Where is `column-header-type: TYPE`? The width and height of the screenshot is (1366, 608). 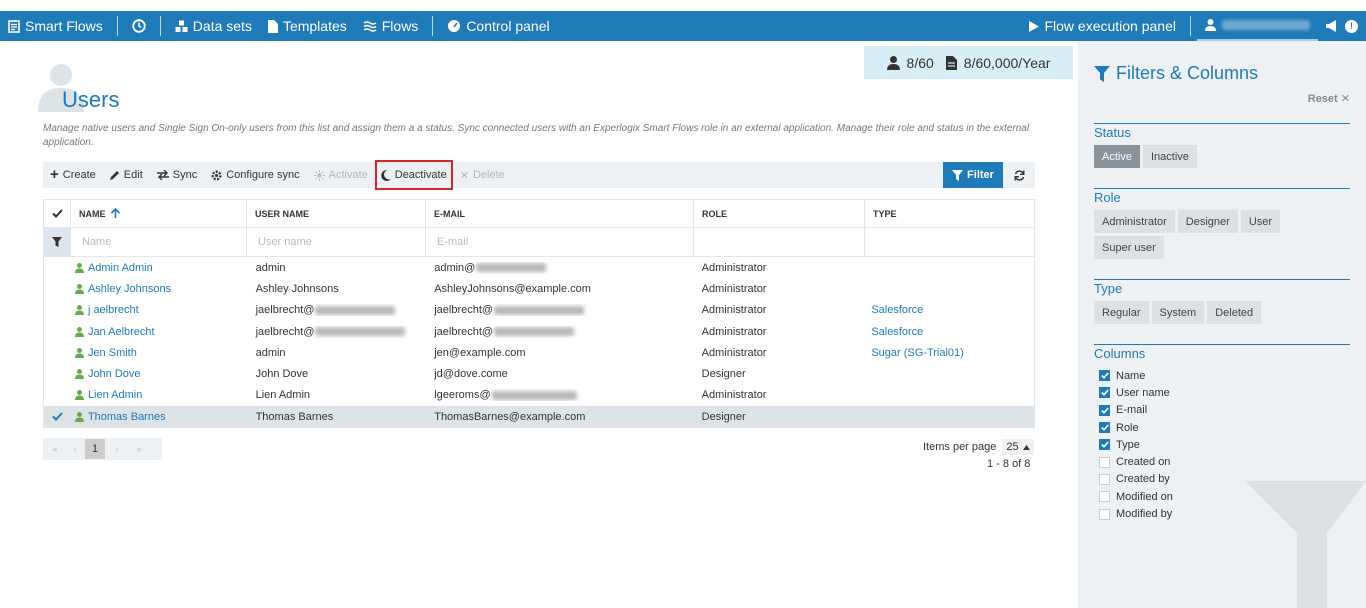 column-header-type: TYPE is located at coordinates (949, 213).